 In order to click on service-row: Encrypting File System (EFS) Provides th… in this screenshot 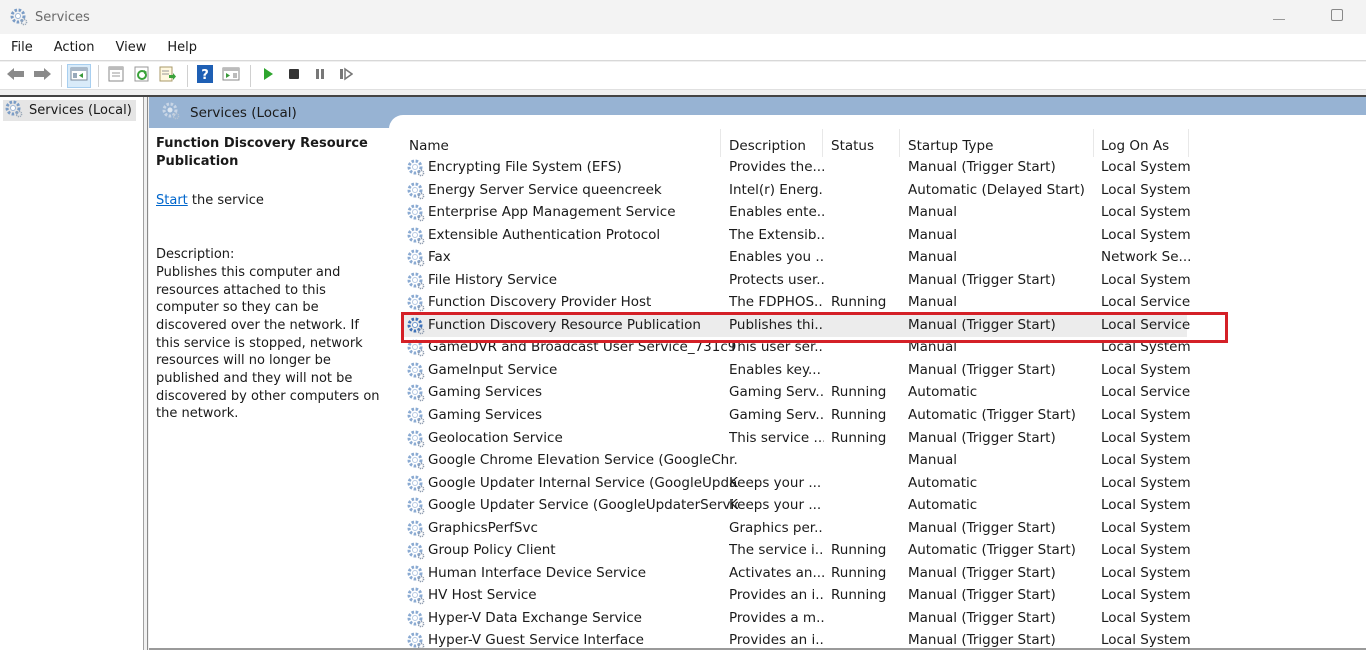, I will do `click(882, 168)`.